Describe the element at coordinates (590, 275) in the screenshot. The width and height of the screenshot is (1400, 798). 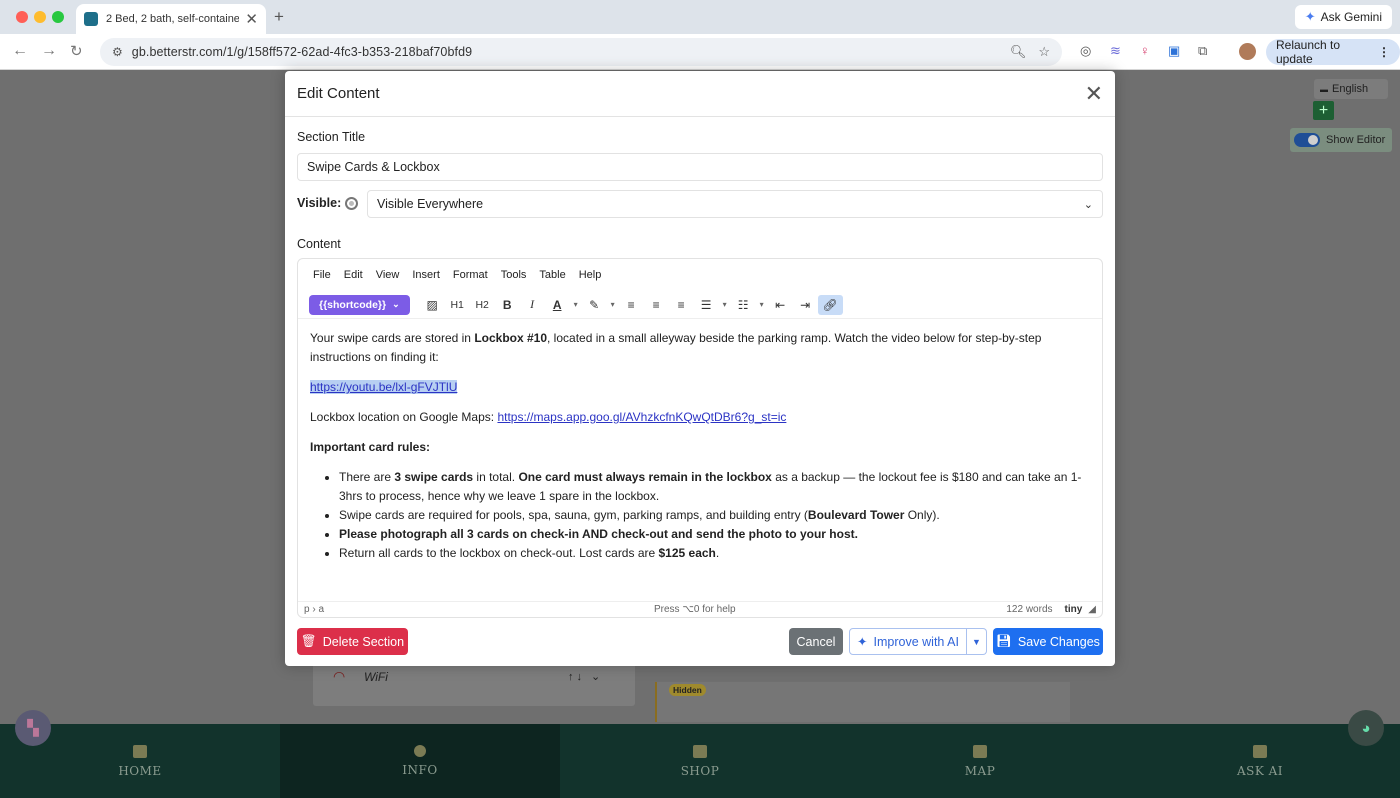
I see `menu-help: Help` at that location.